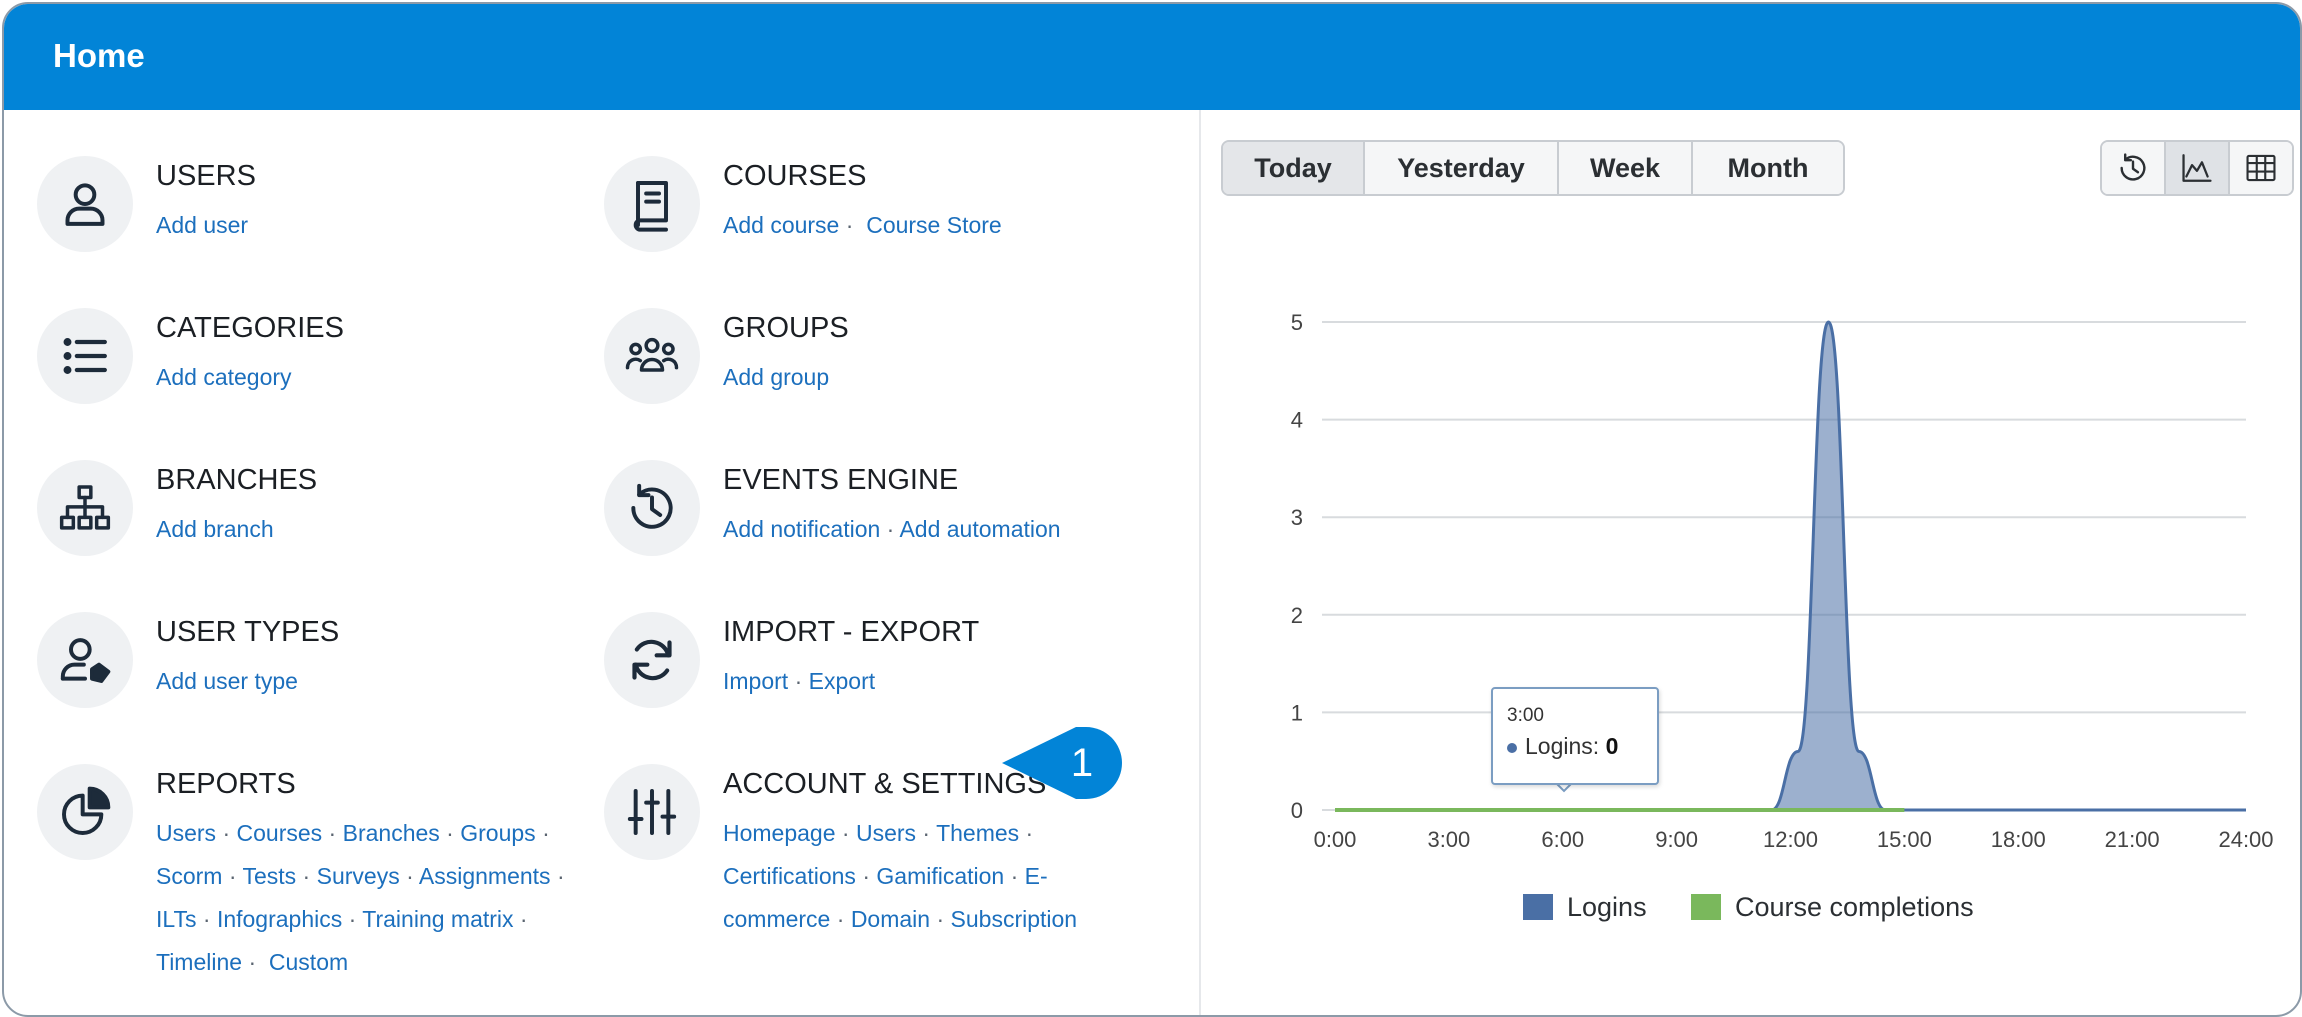 This screenshot has width=2302, height=1017. I want to click on page-header: Home, so click(1152, 57).